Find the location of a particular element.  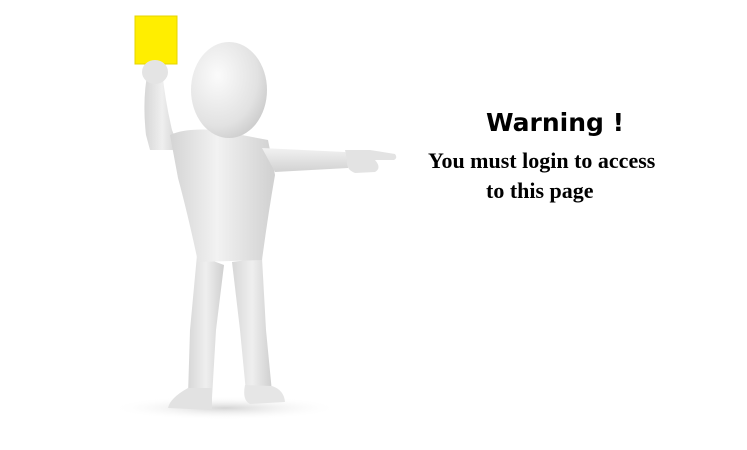

left-leg is located at coordinates (206, 326).